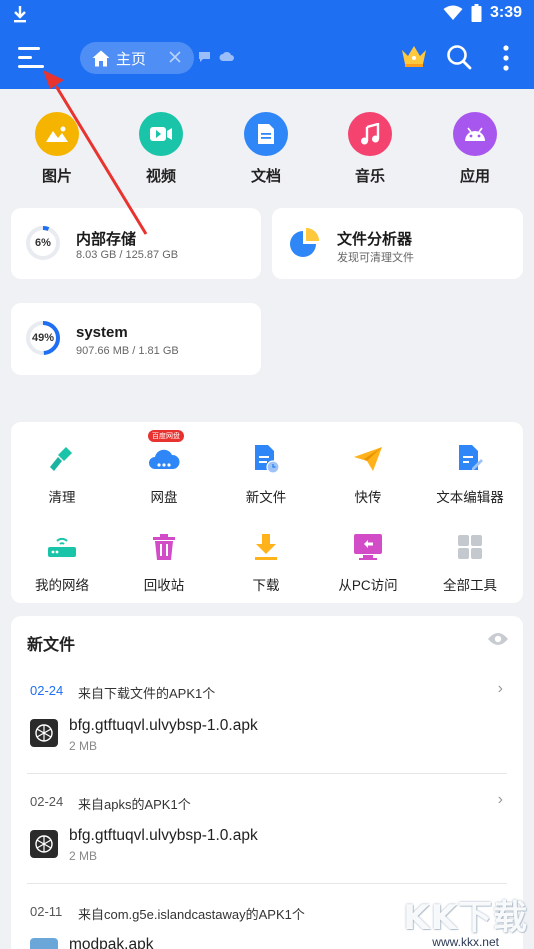 The width and height of the screenshot is (534, 949). Describe the element at coordinates (134, 803) in the screenshot. I see `group-source: 来自apks的APK1个` at that location.